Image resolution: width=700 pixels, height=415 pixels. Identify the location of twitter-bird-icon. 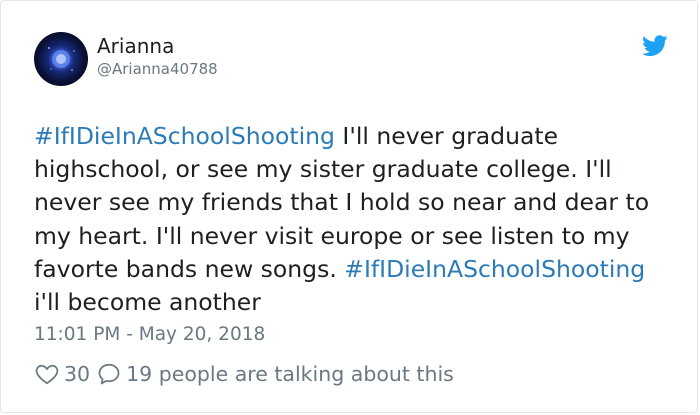
(655, 46).